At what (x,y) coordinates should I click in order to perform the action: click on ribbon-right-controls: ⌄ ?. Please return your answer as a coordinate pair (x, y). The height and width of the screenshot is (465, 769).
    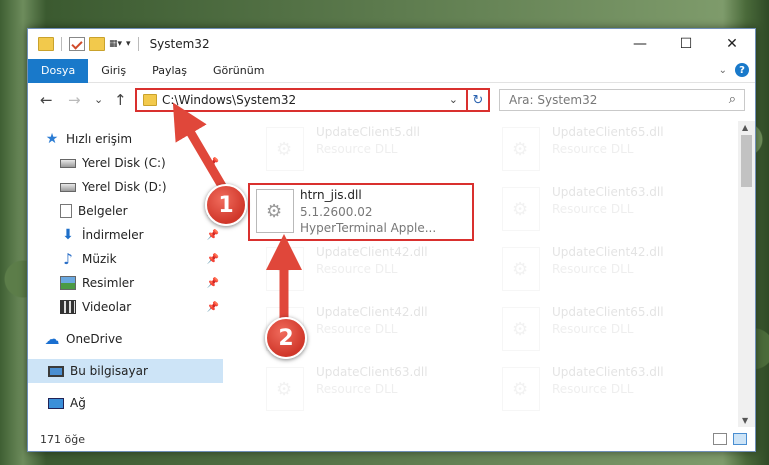
    Looking at the image, I should click on (734, 70).